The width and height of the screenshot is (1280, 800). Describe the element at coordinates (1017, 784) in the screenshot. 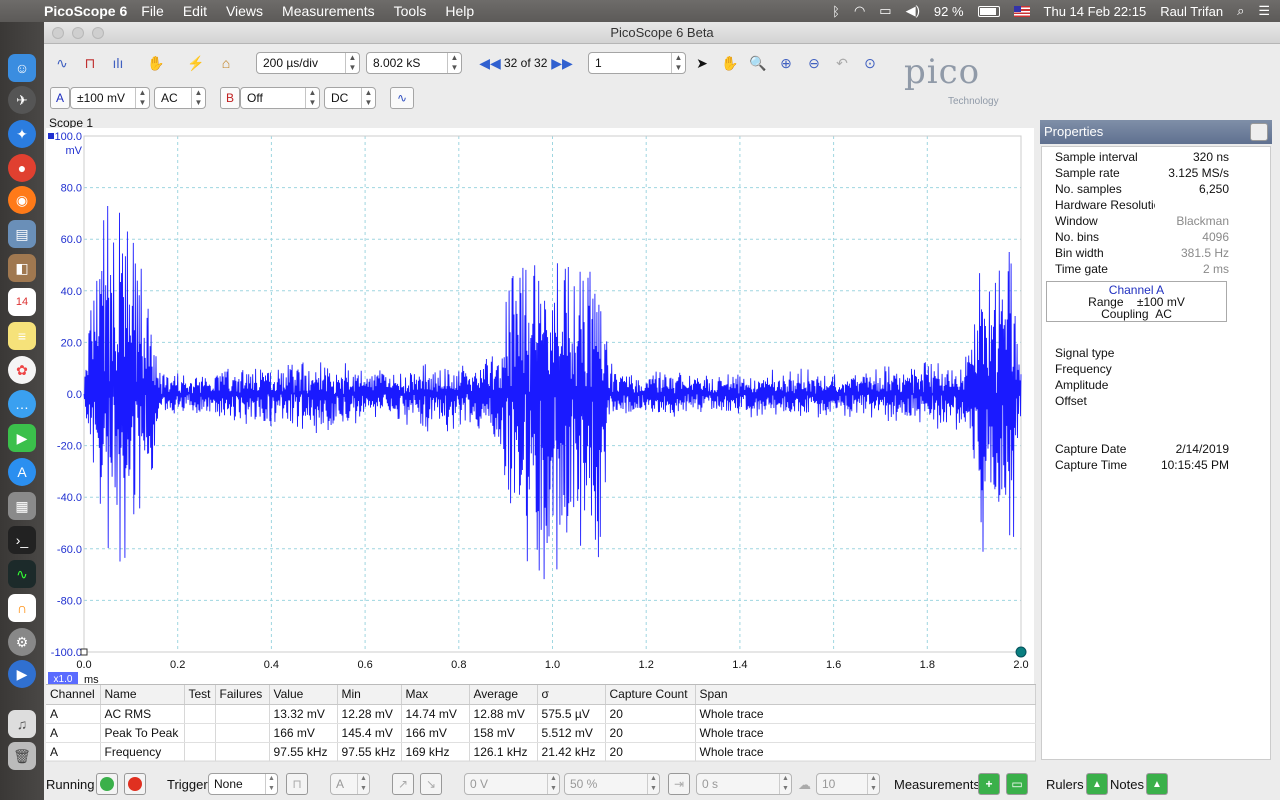

I see `edit-measurement-button: ▭` at that location.